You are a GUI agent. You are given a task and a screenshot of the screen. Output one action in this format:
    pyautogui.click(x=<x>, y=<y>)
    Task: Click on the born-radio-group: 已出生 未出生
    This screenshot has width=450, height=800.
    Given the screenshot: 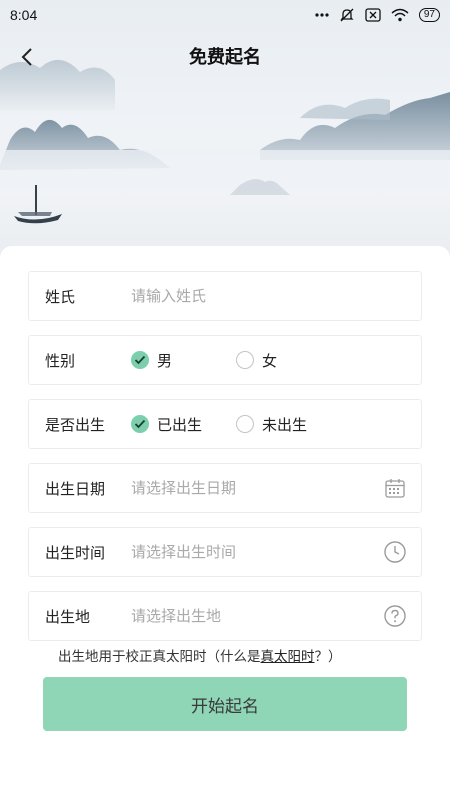 What is the action you would take?
    pyautogui.click(x=276, y=424)
    